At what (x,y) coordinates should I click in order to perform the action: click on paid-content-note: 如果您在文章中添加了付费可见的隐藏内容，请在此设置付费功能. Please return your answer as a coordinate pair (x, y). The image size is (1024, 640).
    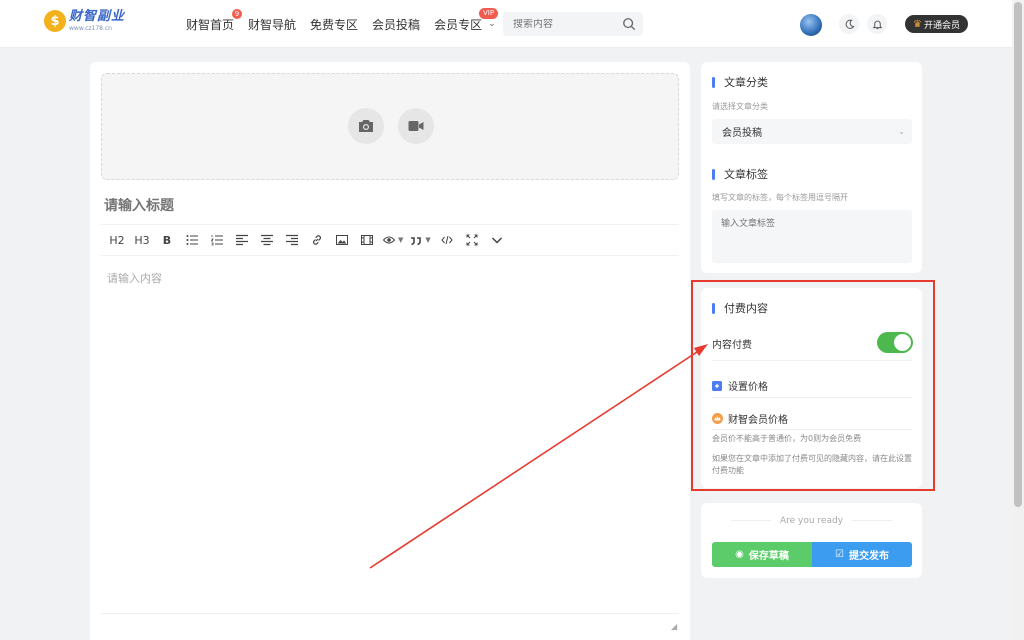
    Looking at the image, I should click on (812, 464).